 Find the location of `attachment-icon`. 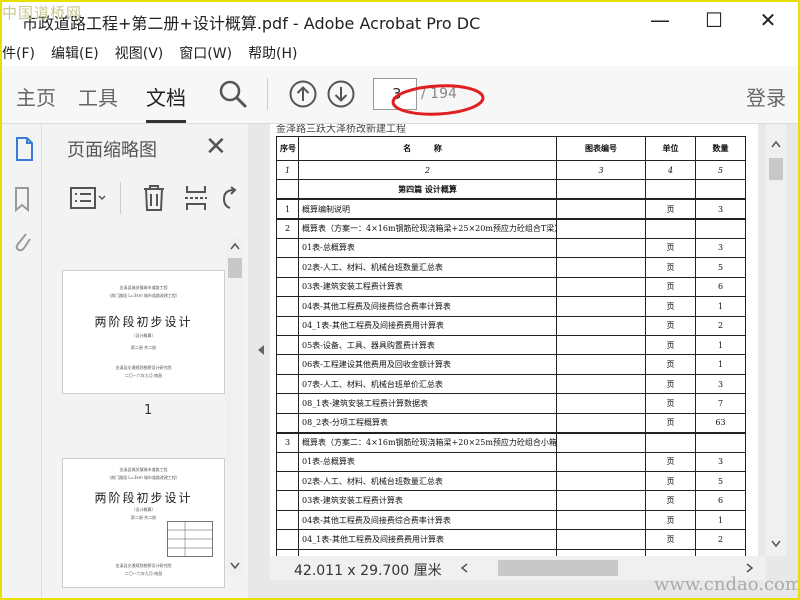

attachment-icon is located at coordinates (22, 241).